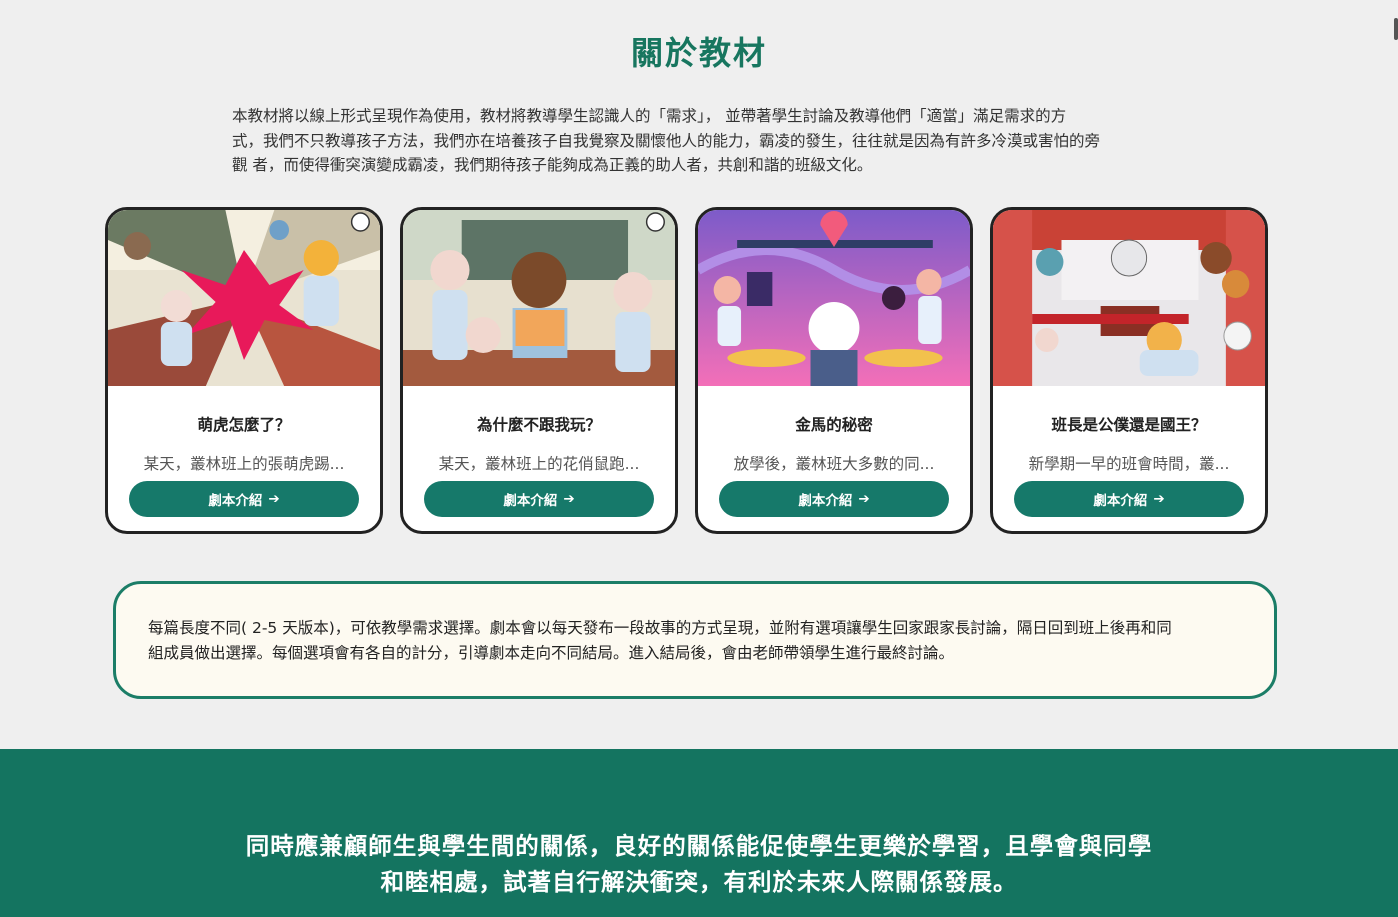  I want to click on card-title: 為什麼不跟我玩？, so click(538, 425).